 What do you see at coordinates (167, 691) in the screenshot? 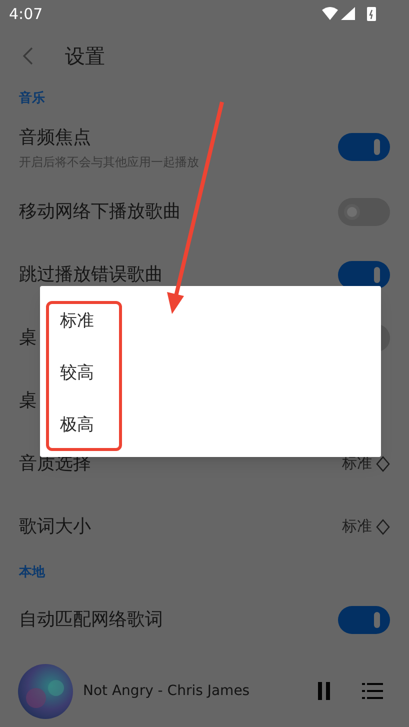
I see `track-title: Not Angry - Chris James` at bounding box center [167, 691].